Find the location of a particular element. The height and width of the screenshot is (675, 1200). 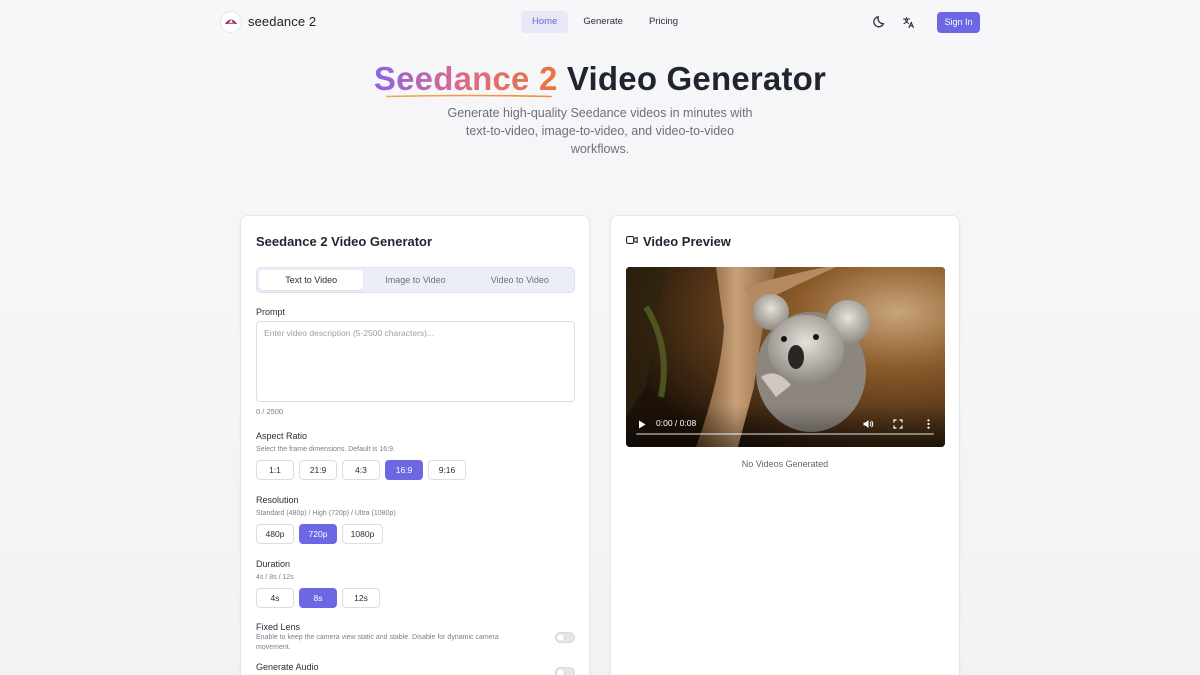

aspect-option-21-9: 21:9 is located at coordinates (318, 470).